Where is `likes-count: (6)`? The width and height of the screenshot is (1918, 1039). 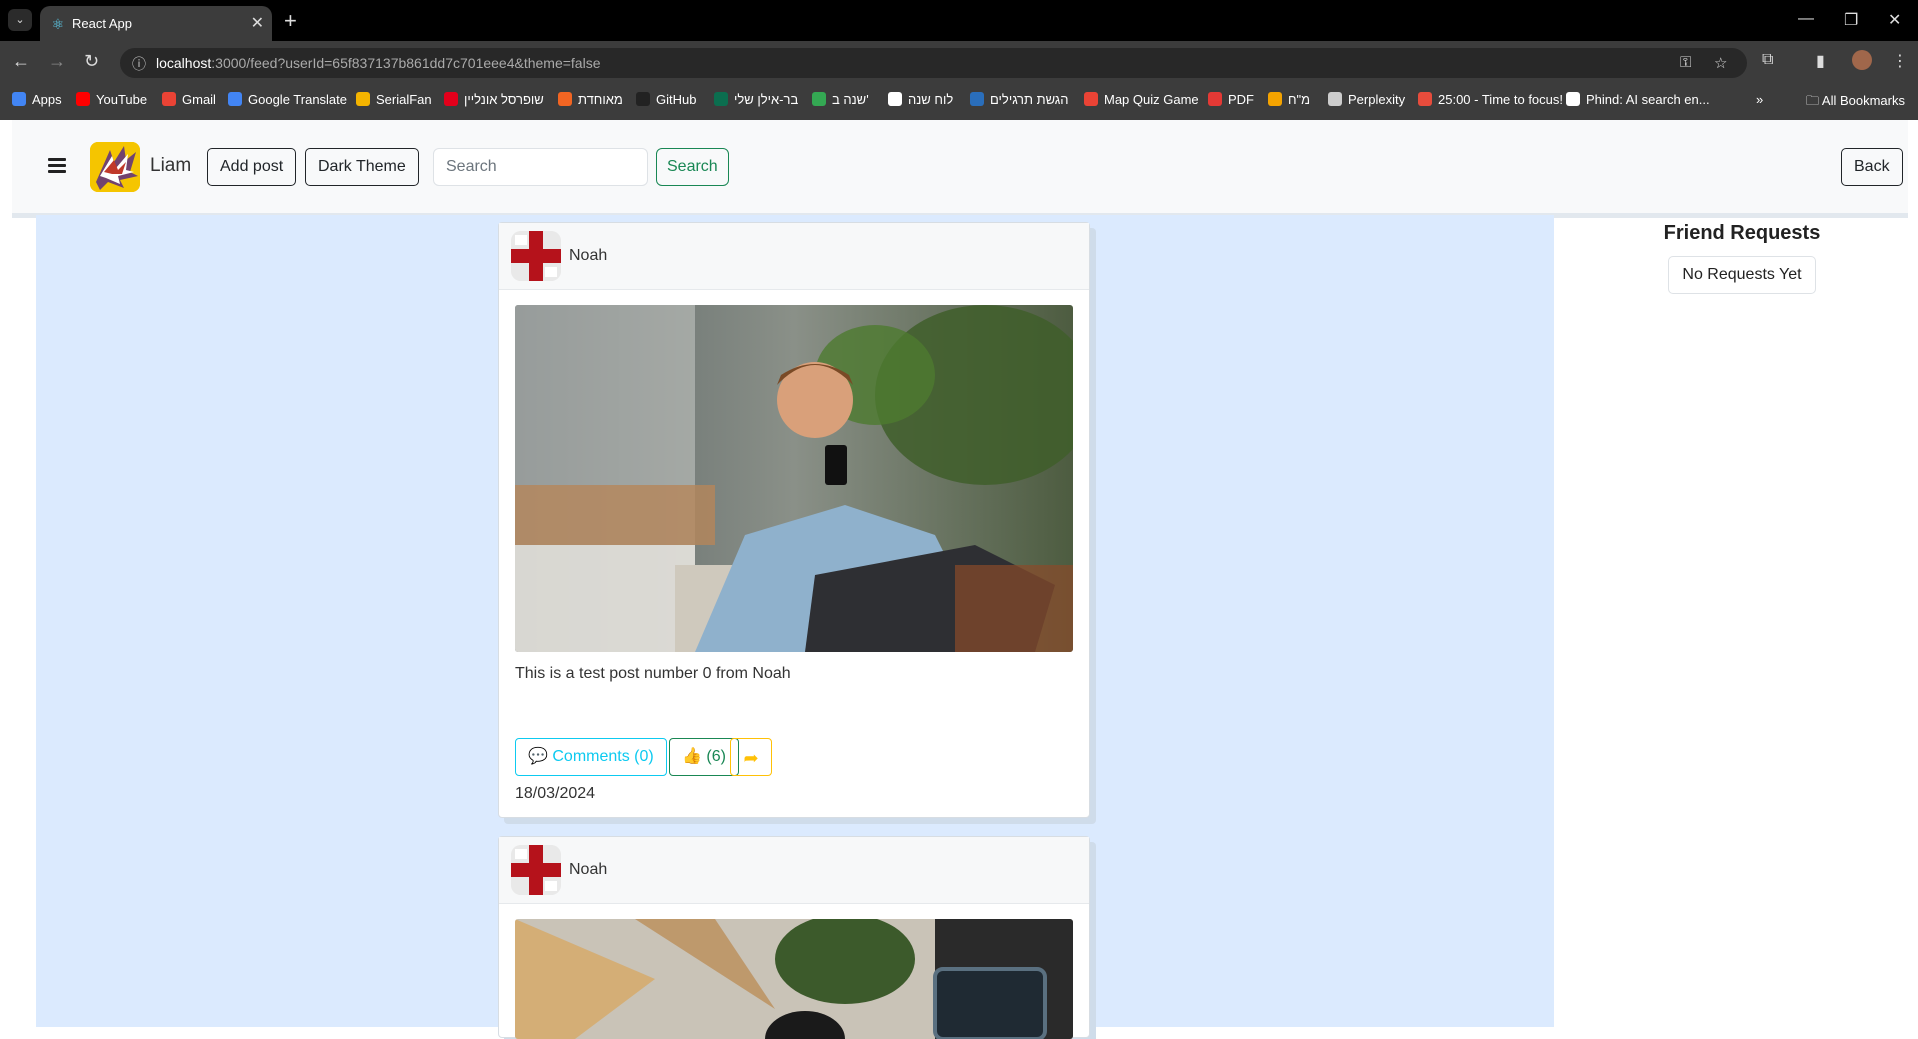 likes-count: (6) is located at coordinates (716, 756).